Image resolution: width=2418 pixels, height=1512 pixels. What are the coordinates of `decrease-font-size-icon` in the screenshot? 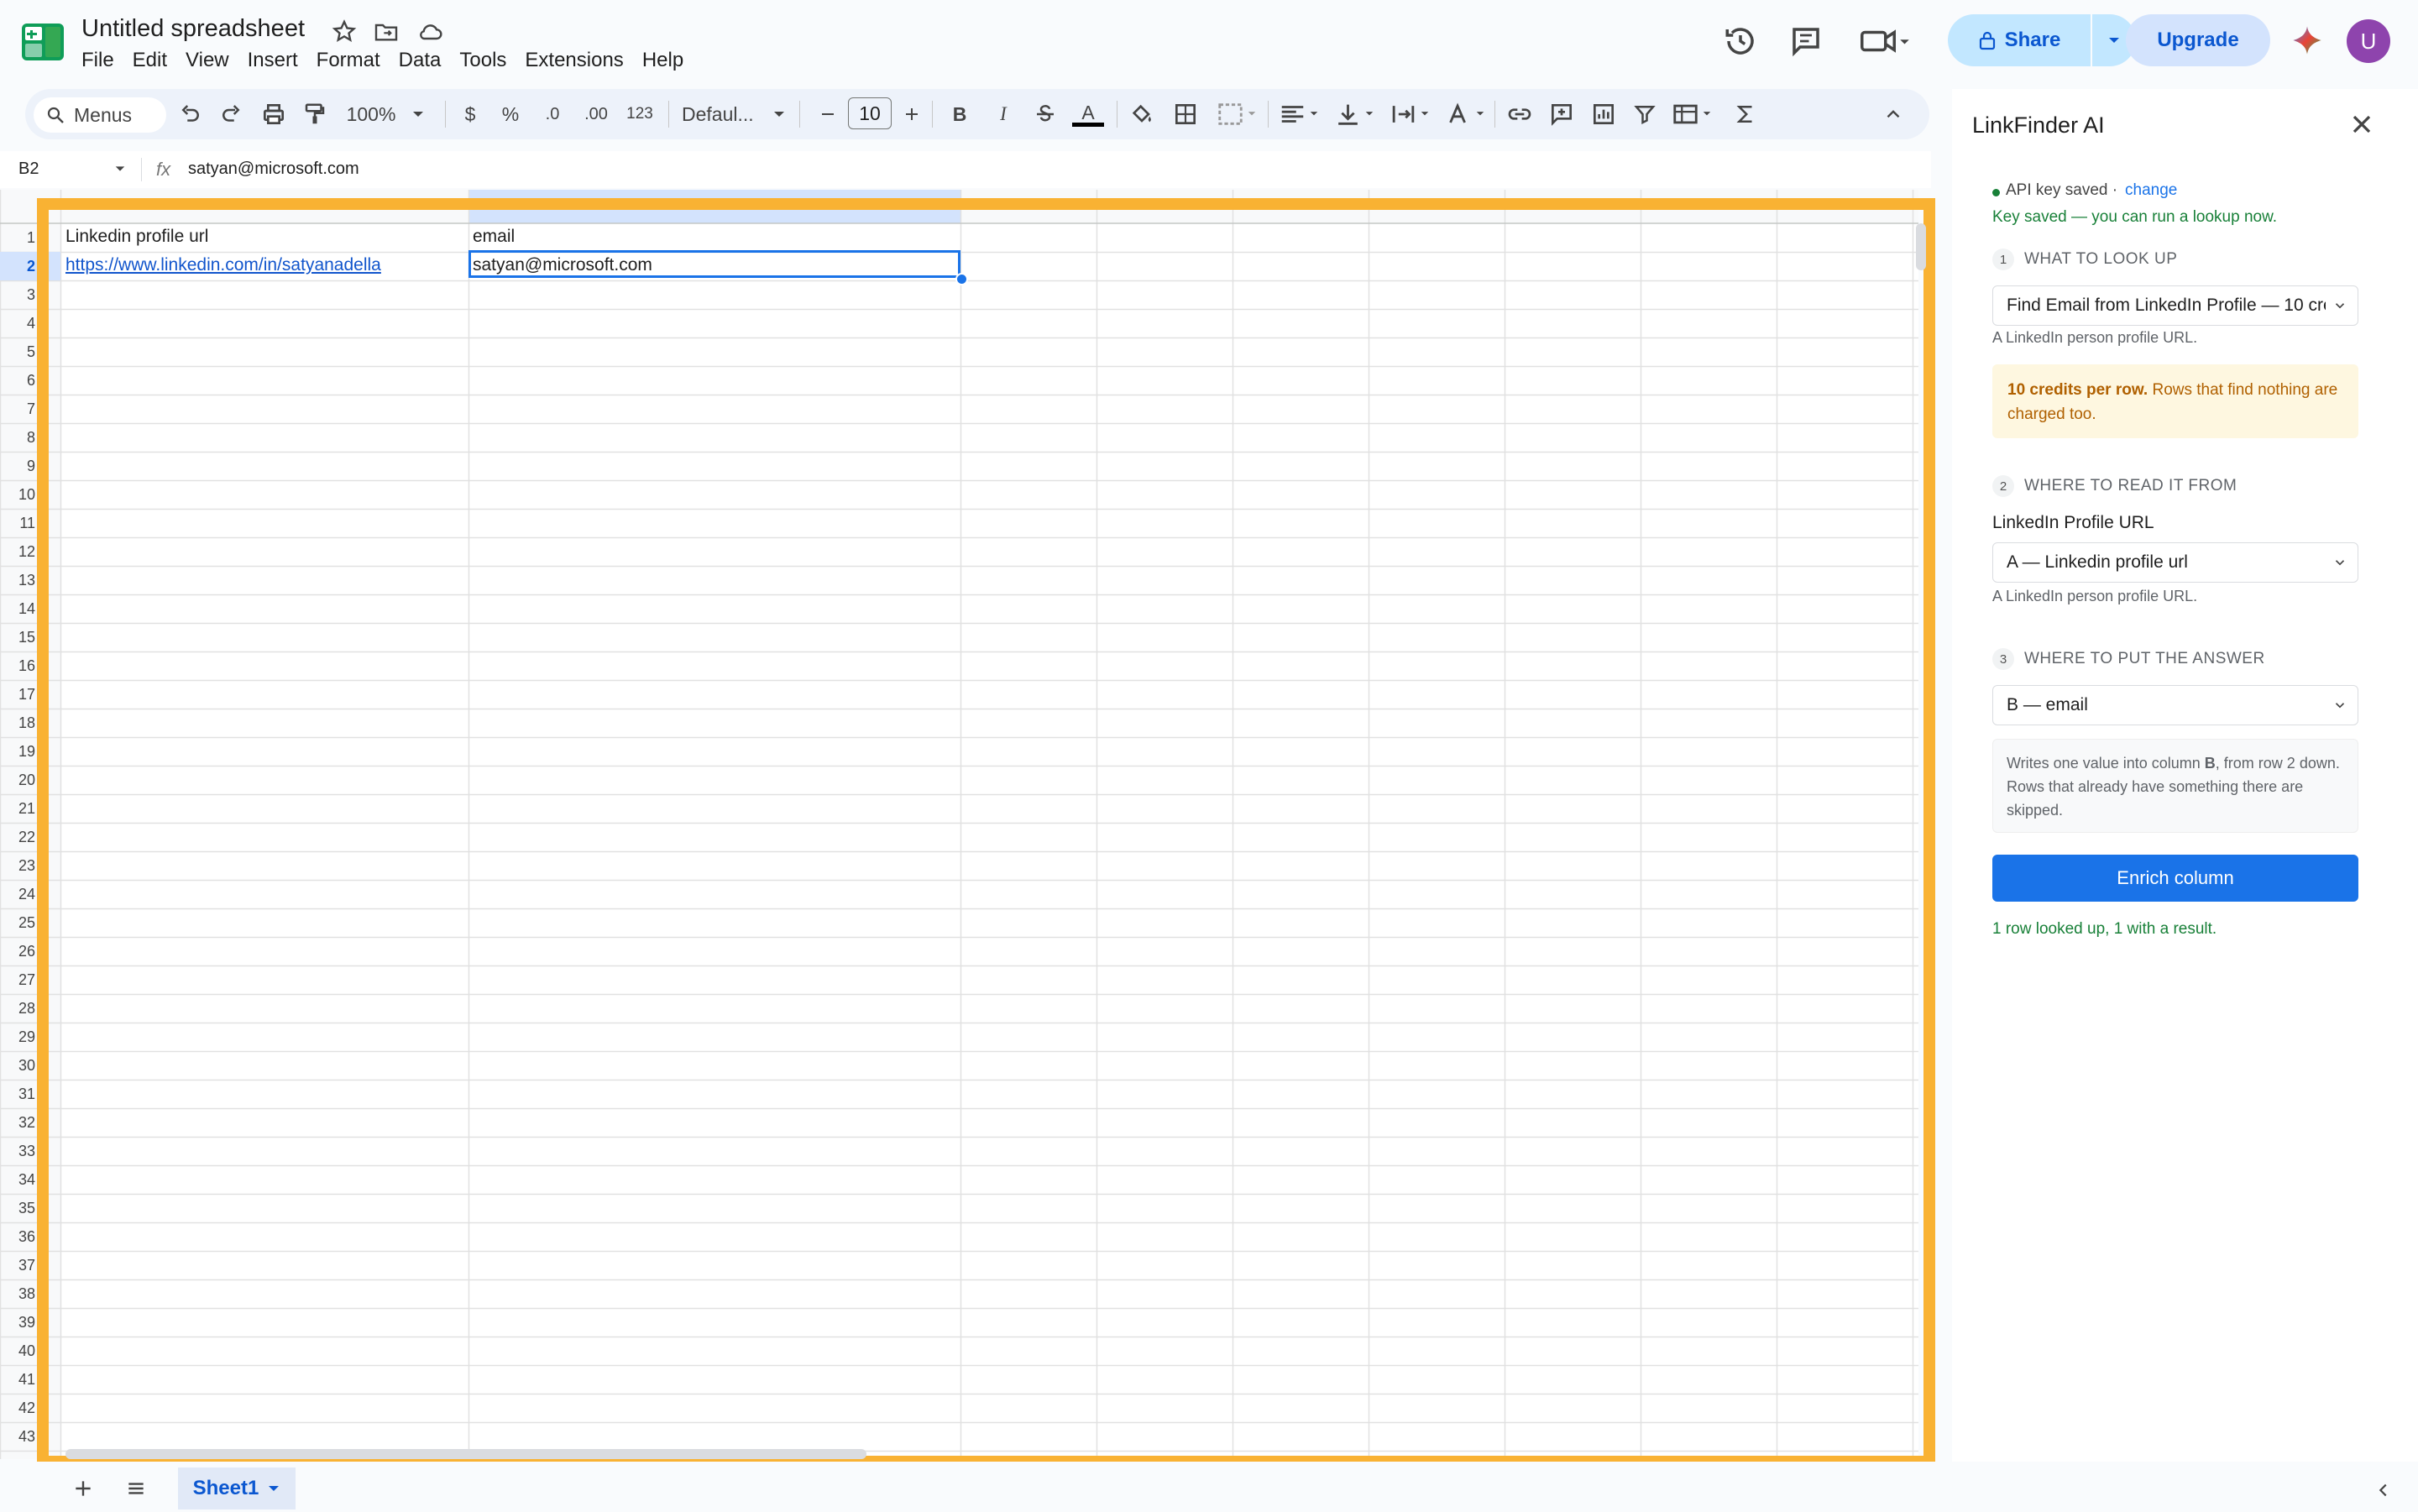 It's located at (828, 114).